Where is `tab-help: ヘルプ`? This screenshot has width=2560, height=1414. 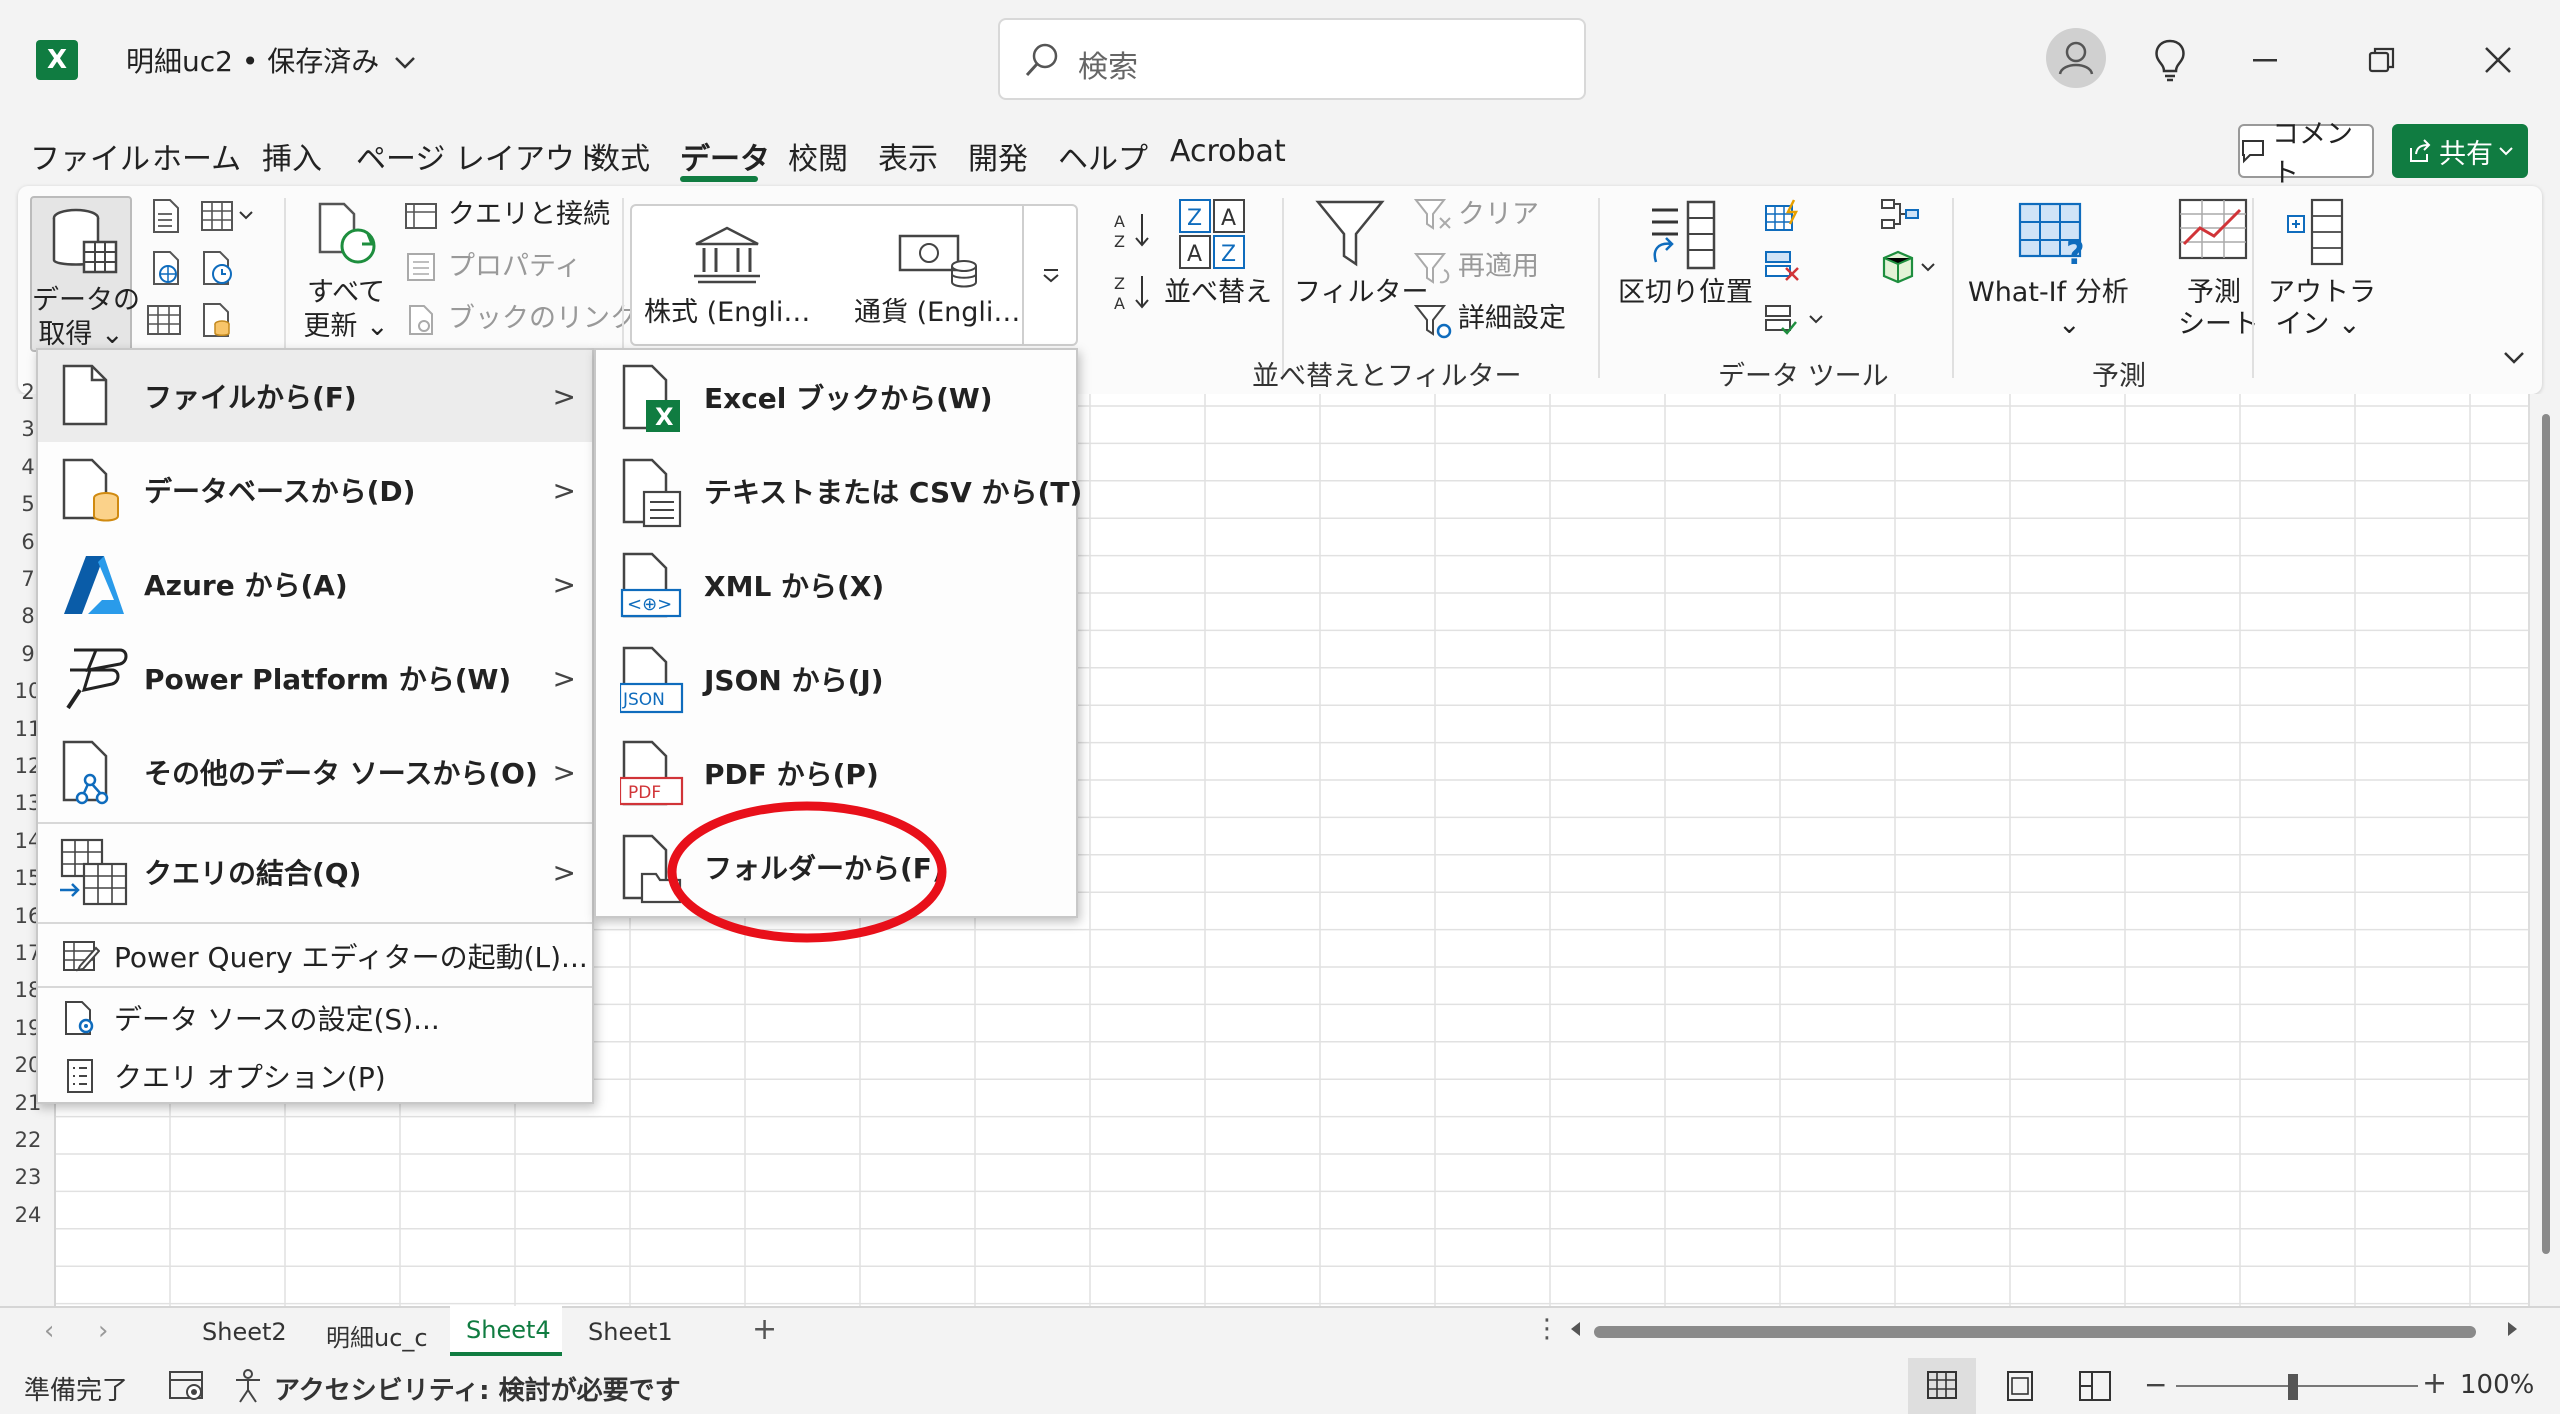
tab-help: ヘルプ is located at coordinates (1103, 156).